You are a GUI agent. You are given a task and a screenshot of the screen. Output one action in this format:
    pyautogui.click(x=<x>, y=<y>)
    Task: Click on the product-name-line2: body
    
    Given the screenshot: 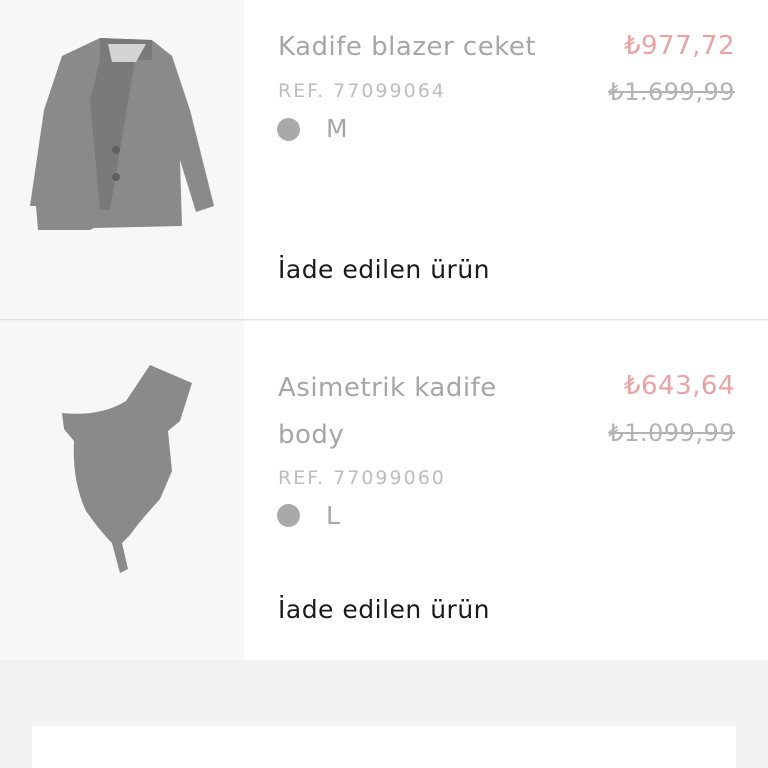 What is the action you would take?
    pyautogui.click(x=311, y=435)
    